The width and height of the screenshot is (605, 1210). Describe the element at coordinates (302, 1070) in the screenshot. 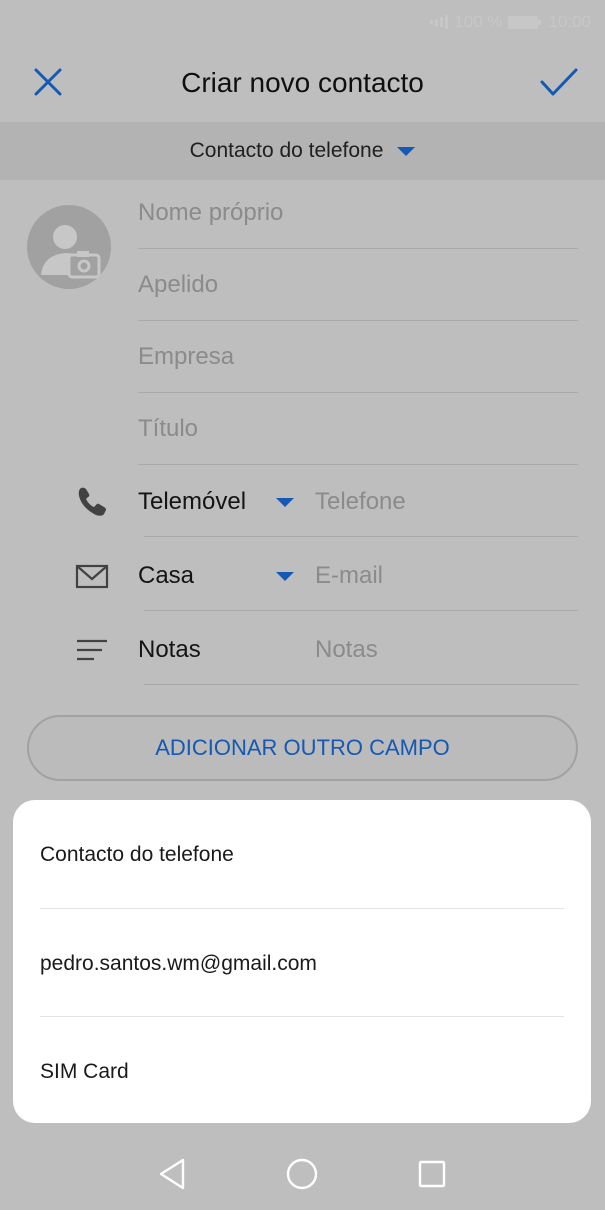

I see `account-option-sim: SIM Card` at that location.